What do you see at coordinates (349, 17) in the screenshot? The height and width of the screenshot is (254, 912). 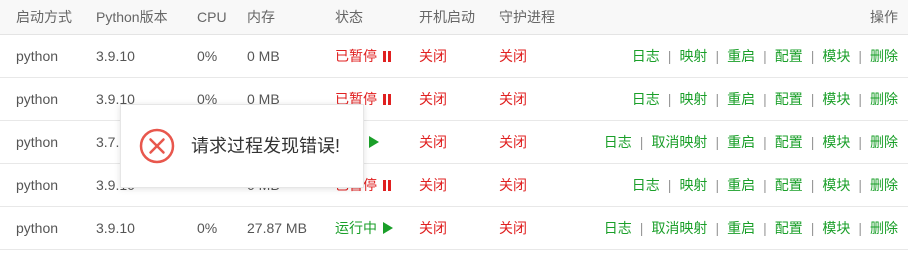 I see `header-status: 状态` at bounding box center [349, 17].